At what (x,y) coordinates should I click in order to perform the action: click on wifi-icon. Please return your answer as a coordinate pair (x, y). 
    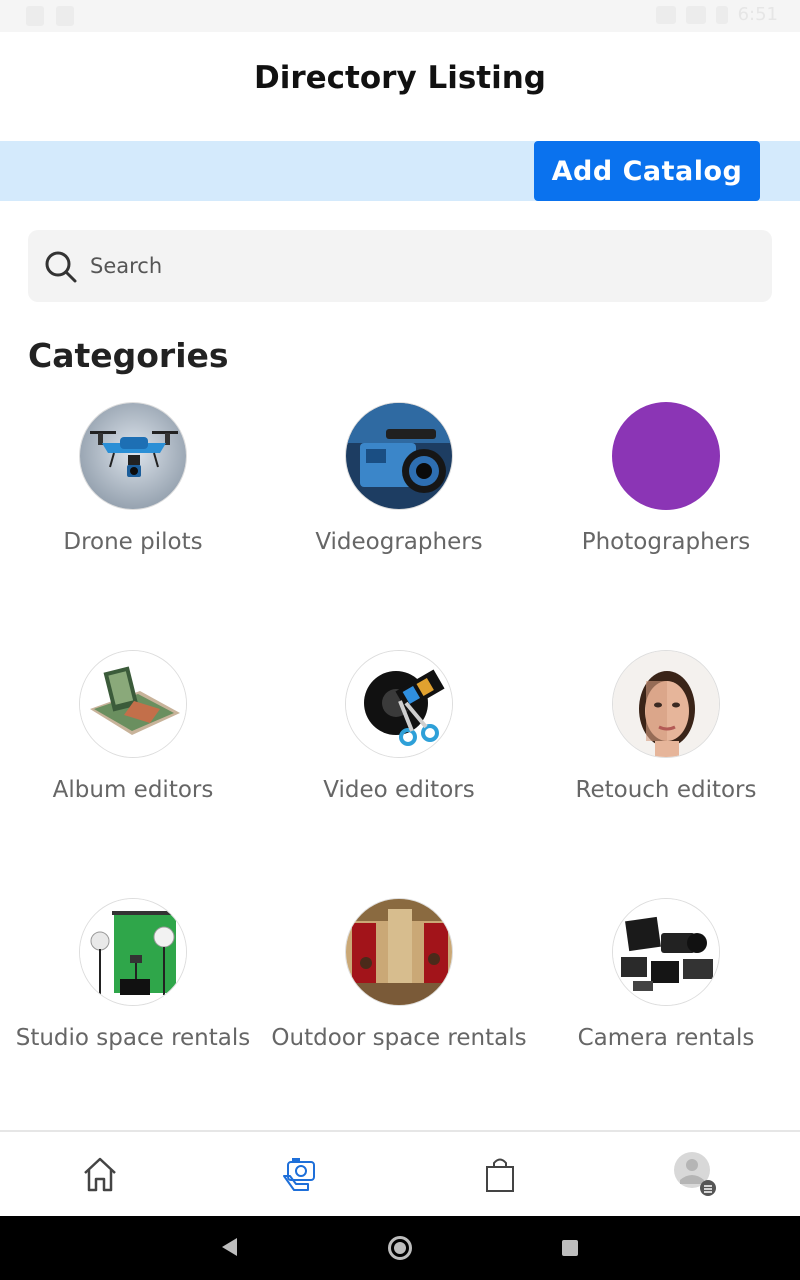
    Looking at the image, I should click on (665, 14).